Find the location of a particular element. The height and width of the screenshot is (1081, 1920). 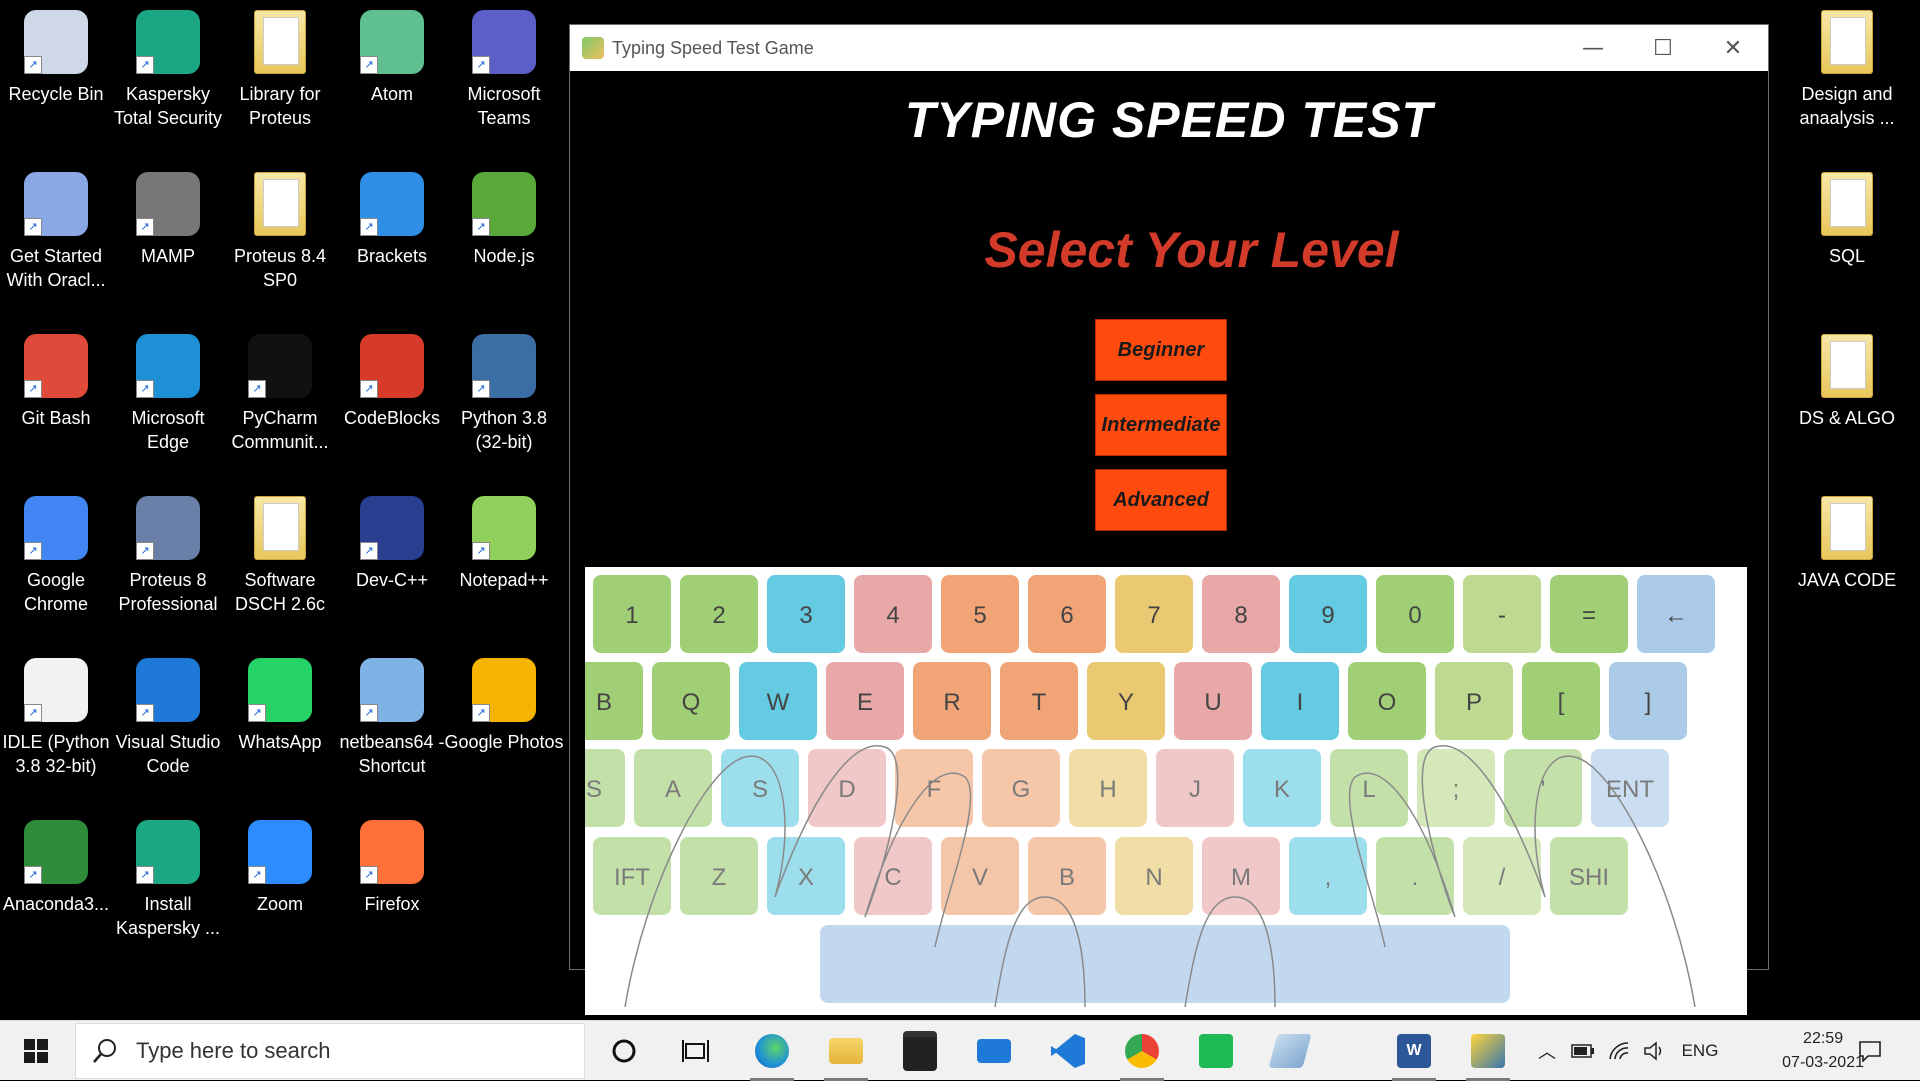

taskbar-chrome is located at coordinates (1142, 1051).